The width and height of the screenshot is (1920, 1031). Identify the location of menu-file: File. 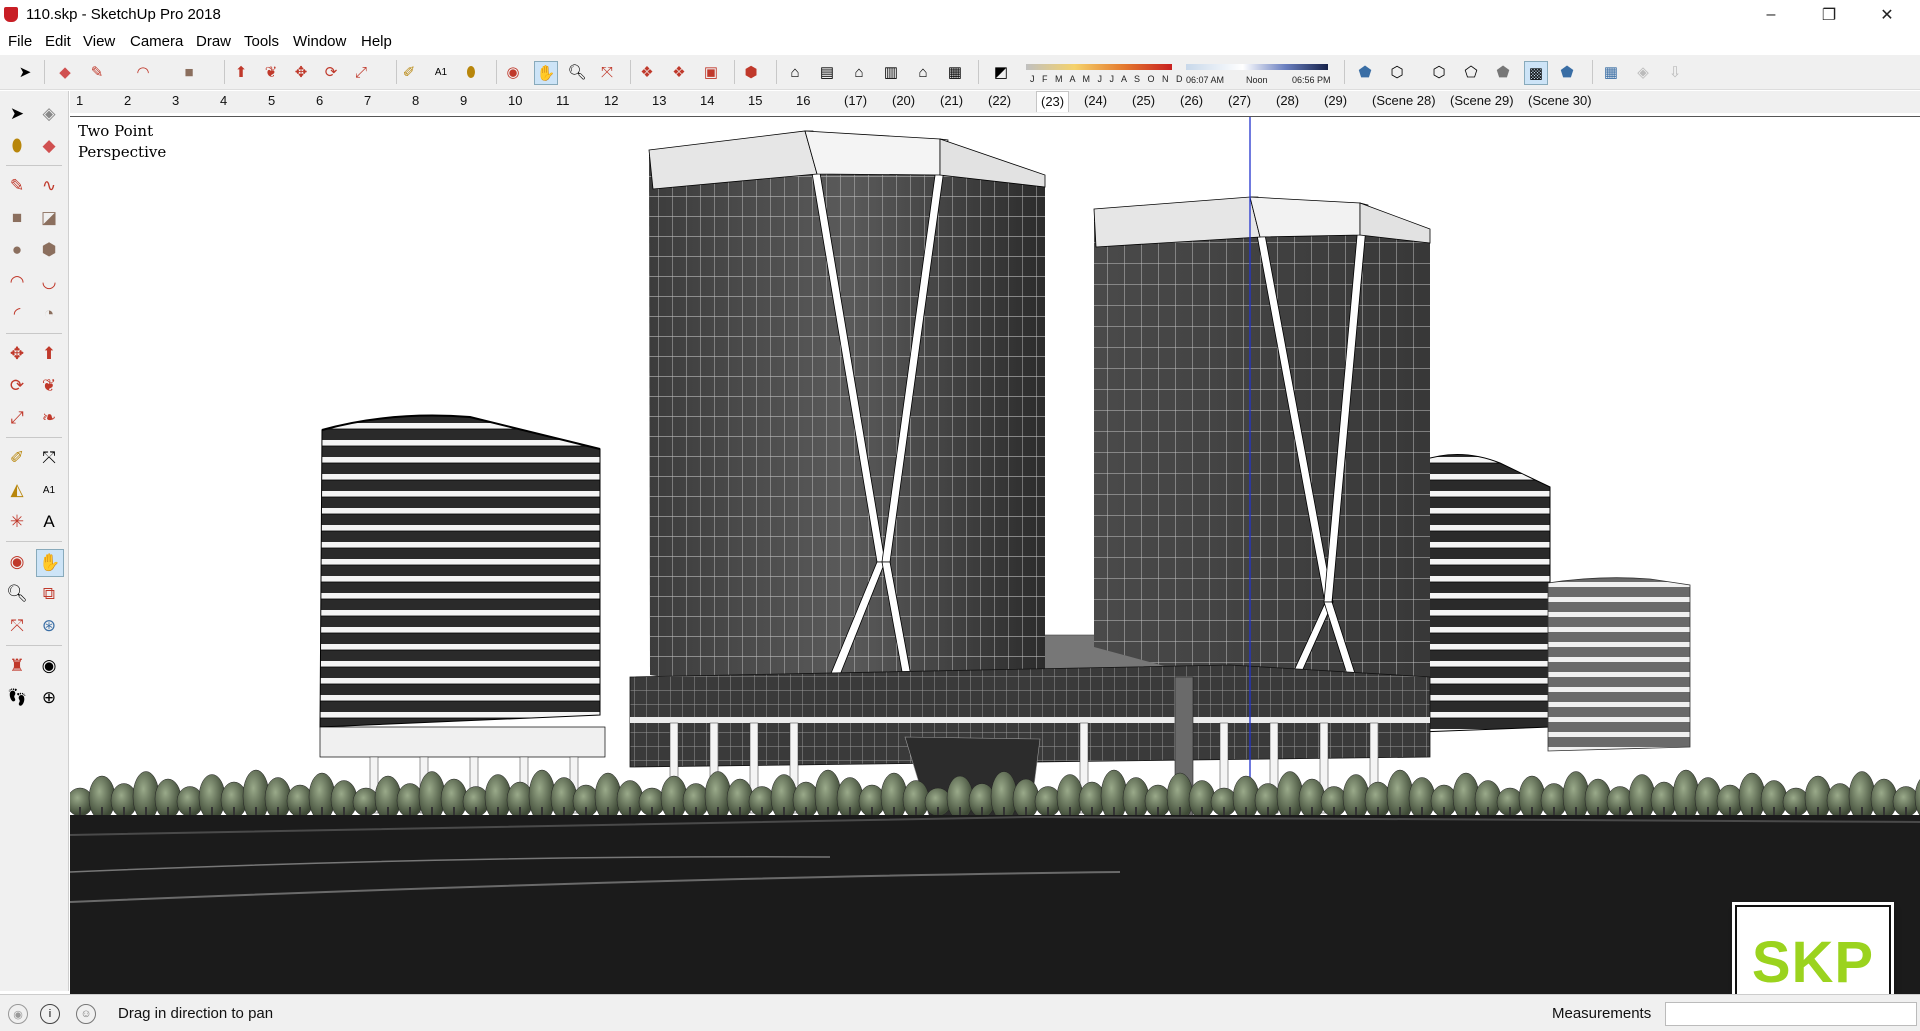
(20, 41).